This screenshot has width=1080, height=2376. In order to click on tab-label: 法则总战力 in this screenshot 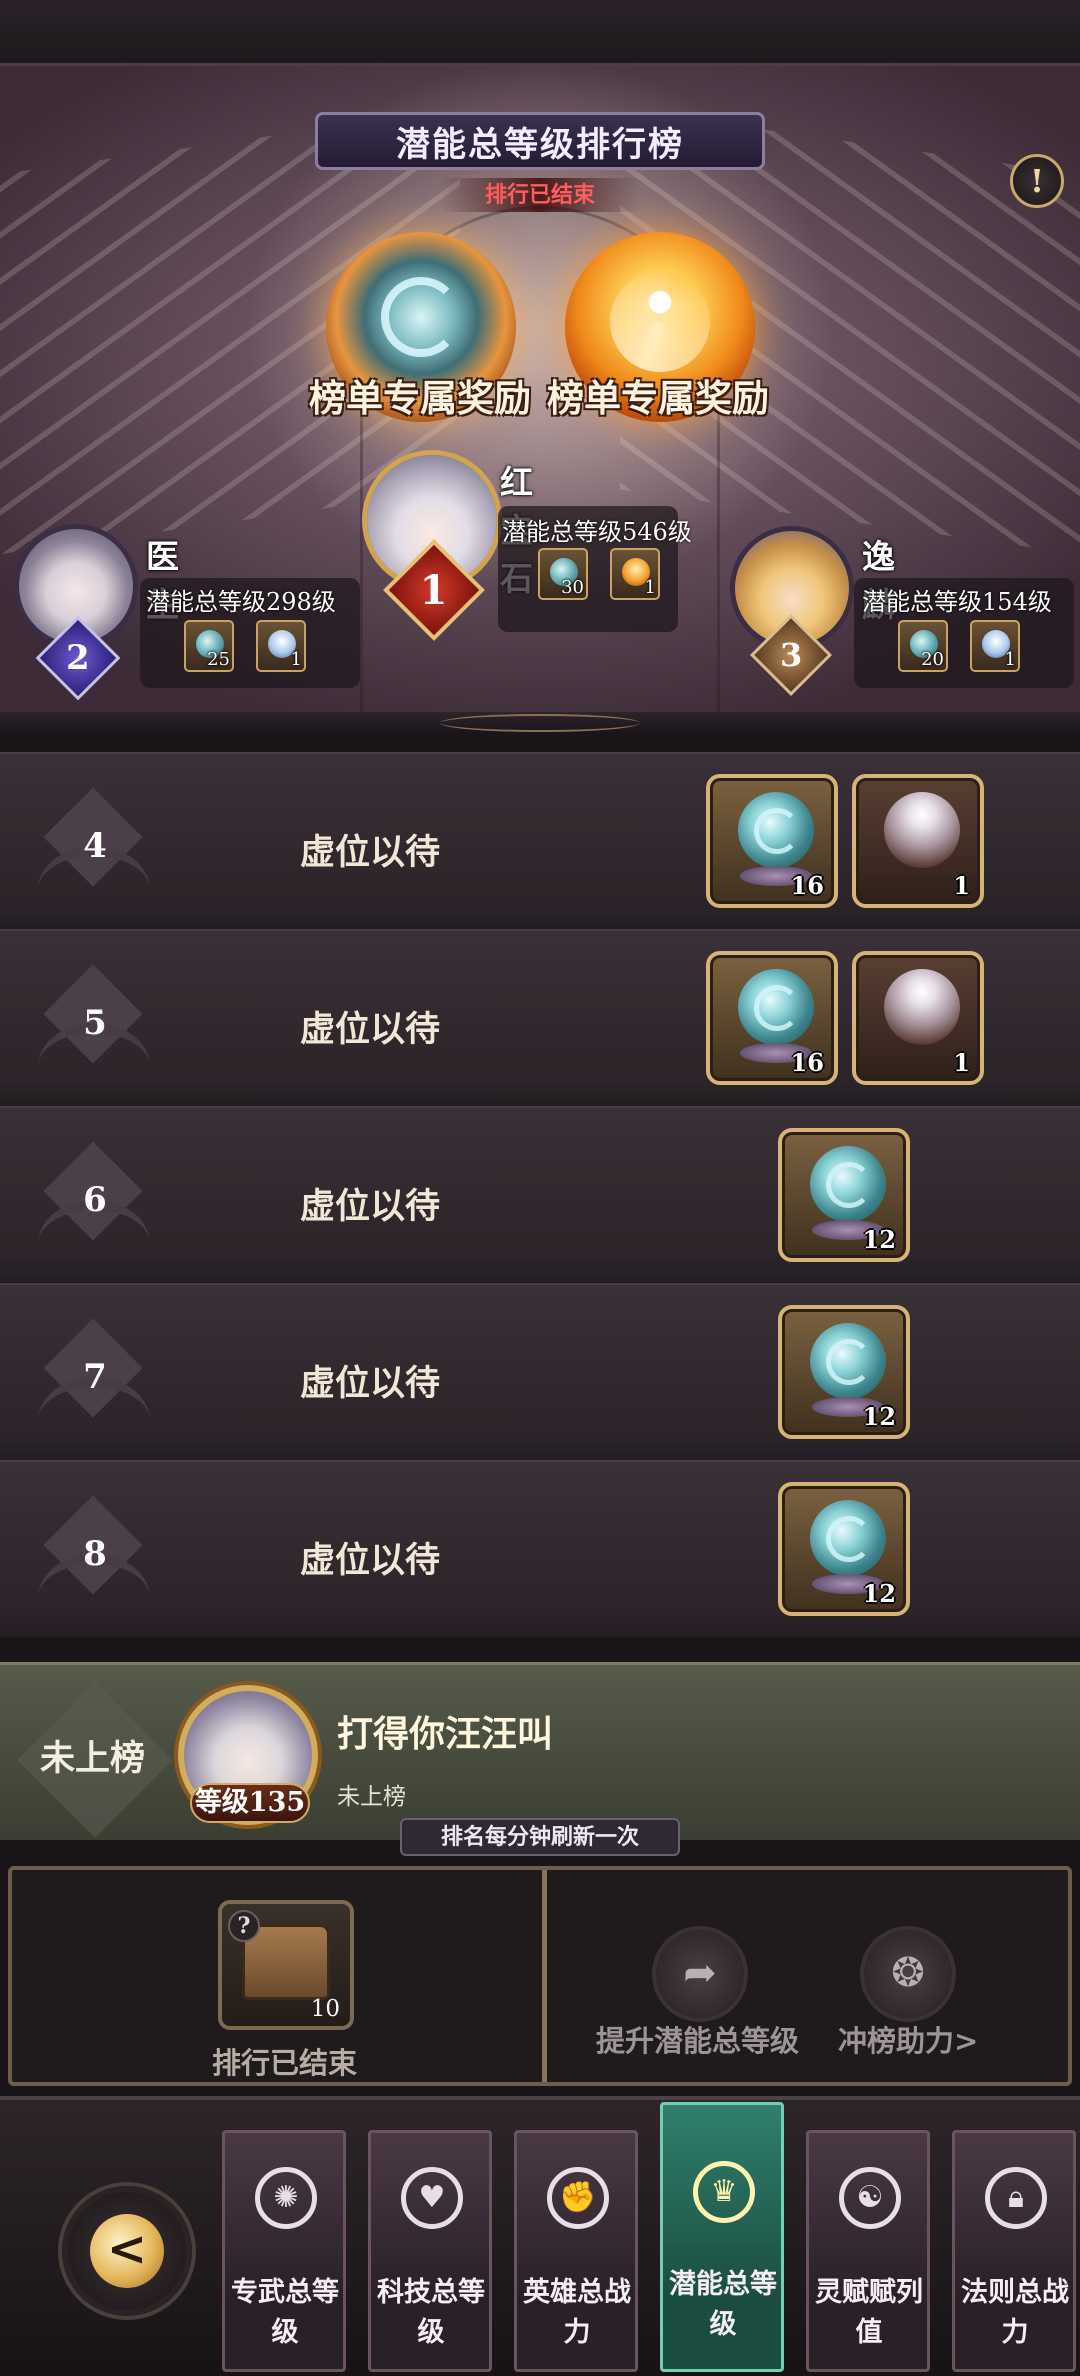, I will do `click(1015, 2312)`.